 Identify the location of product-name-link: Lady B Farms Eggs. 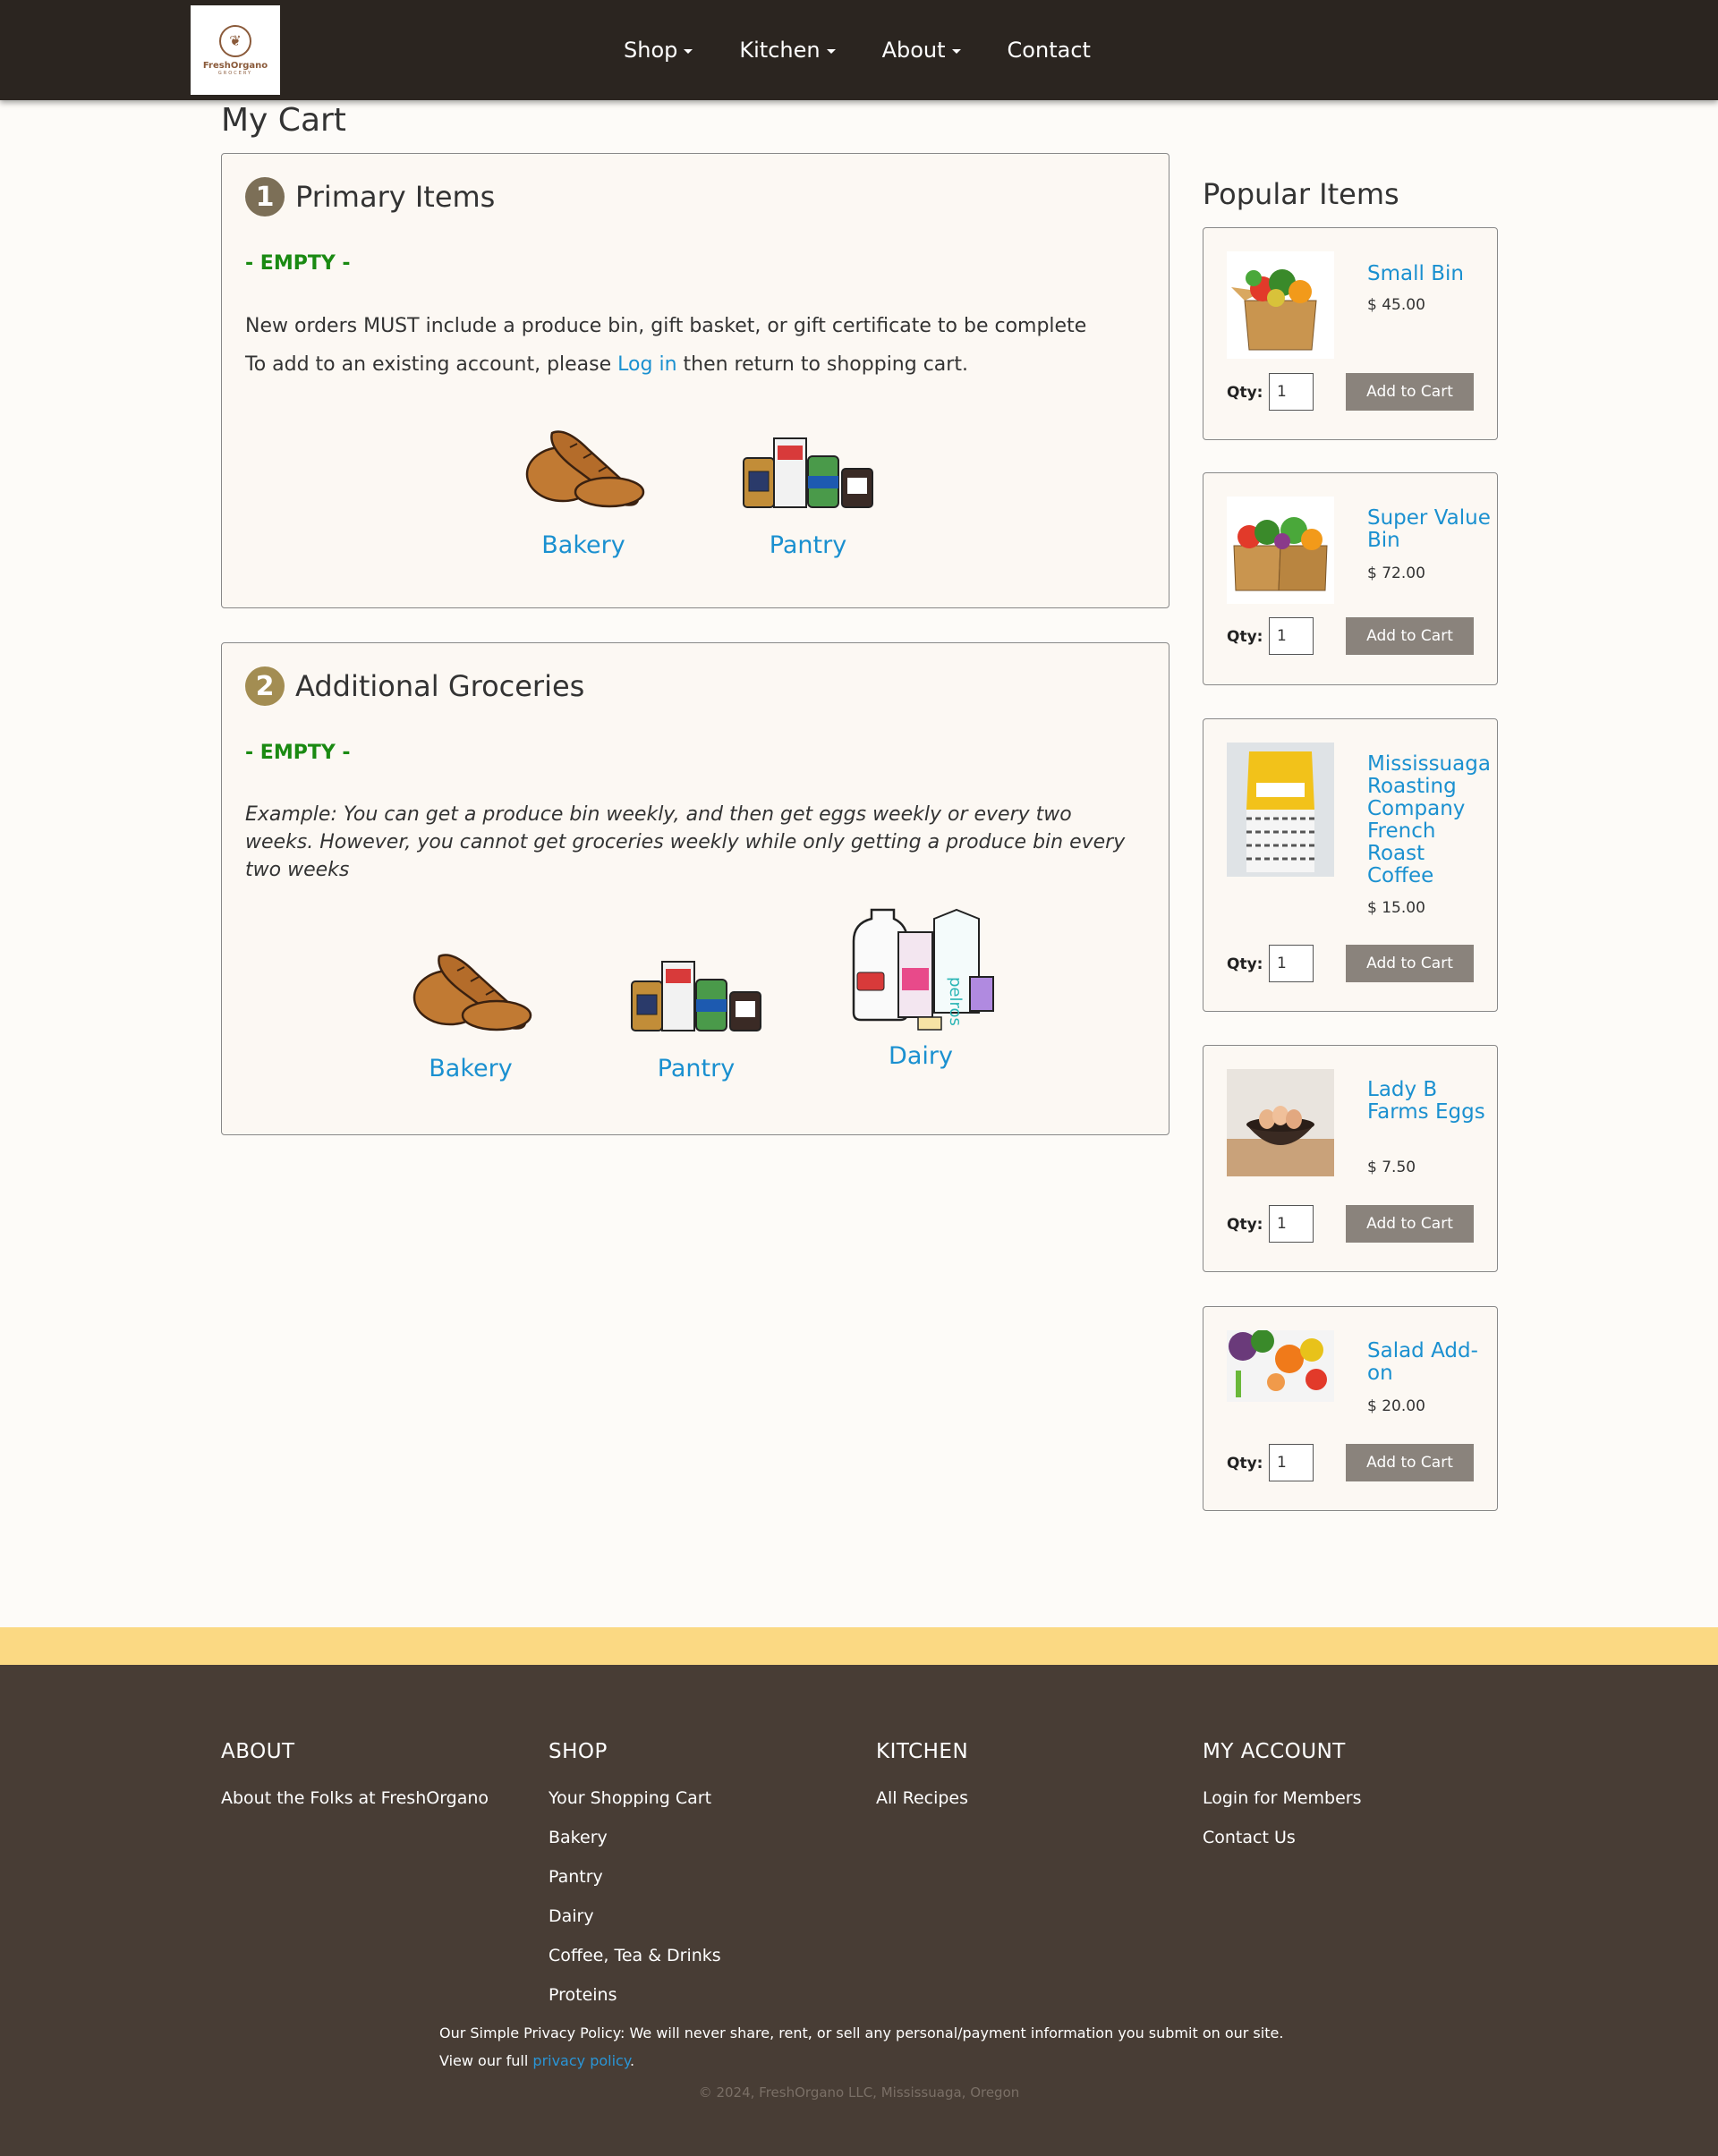
(1432, 1102).